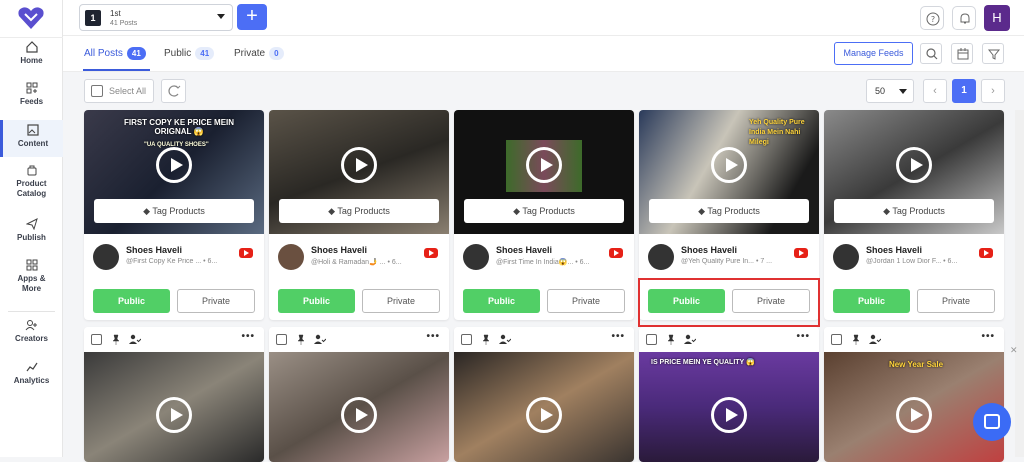 This screenshot has width=1024, height=462. What do you see at coordinates (115, 53) in the screenshot?
I see `tab-all-posts: All Posts 41` at bounding box center [115, 53].